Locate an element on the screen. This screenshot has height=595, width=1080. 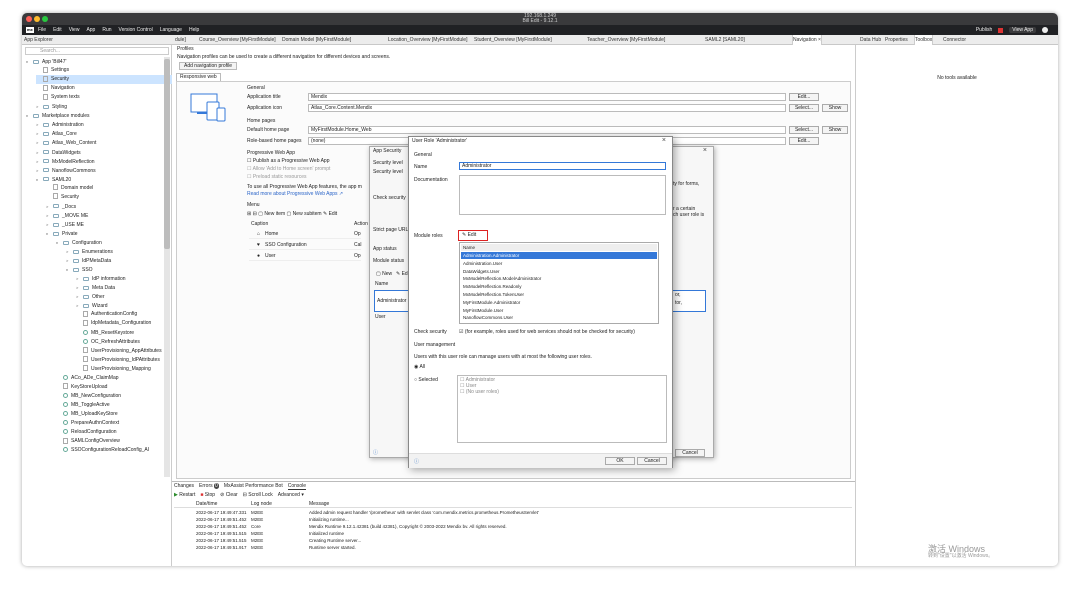
doc-tab-9: Properties is located at coordinates (896, 40).